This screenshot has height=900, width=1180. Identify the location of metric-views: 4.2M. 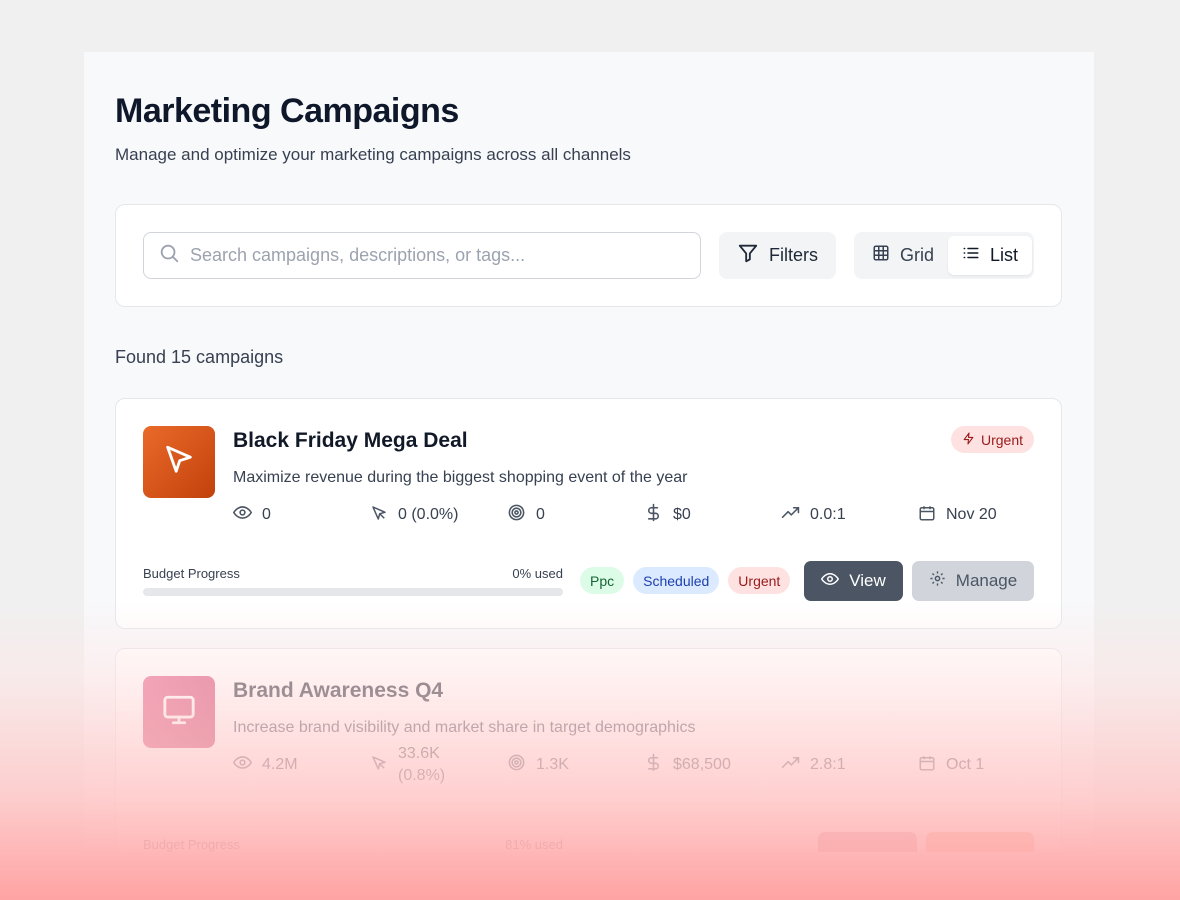
(301, 765).